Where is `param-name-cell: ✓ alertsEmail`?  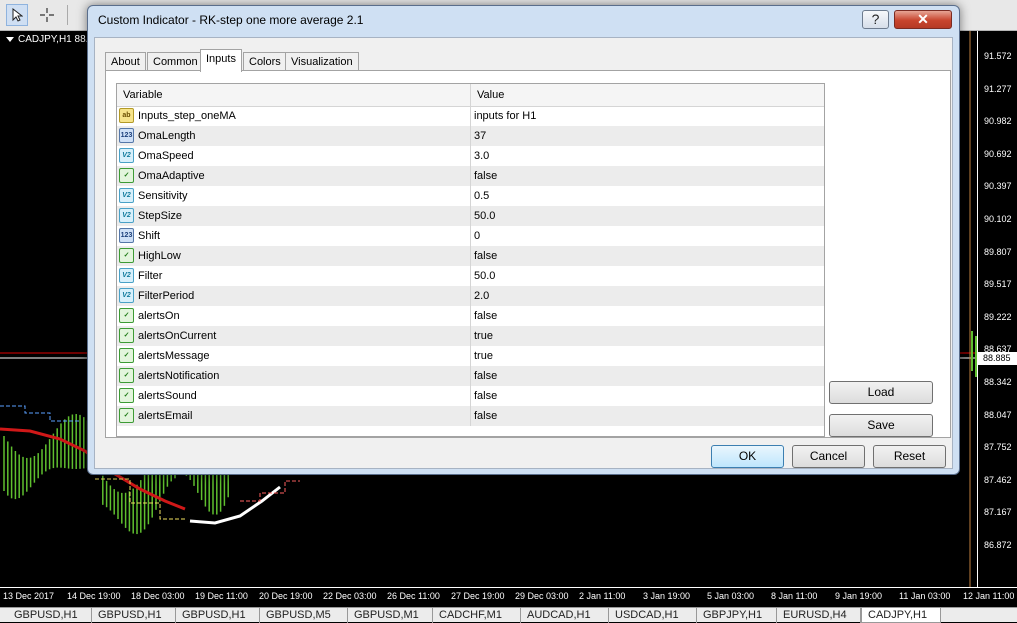 param-name-cell: ✓ alertsEmail is located at coordinates (294, 416).